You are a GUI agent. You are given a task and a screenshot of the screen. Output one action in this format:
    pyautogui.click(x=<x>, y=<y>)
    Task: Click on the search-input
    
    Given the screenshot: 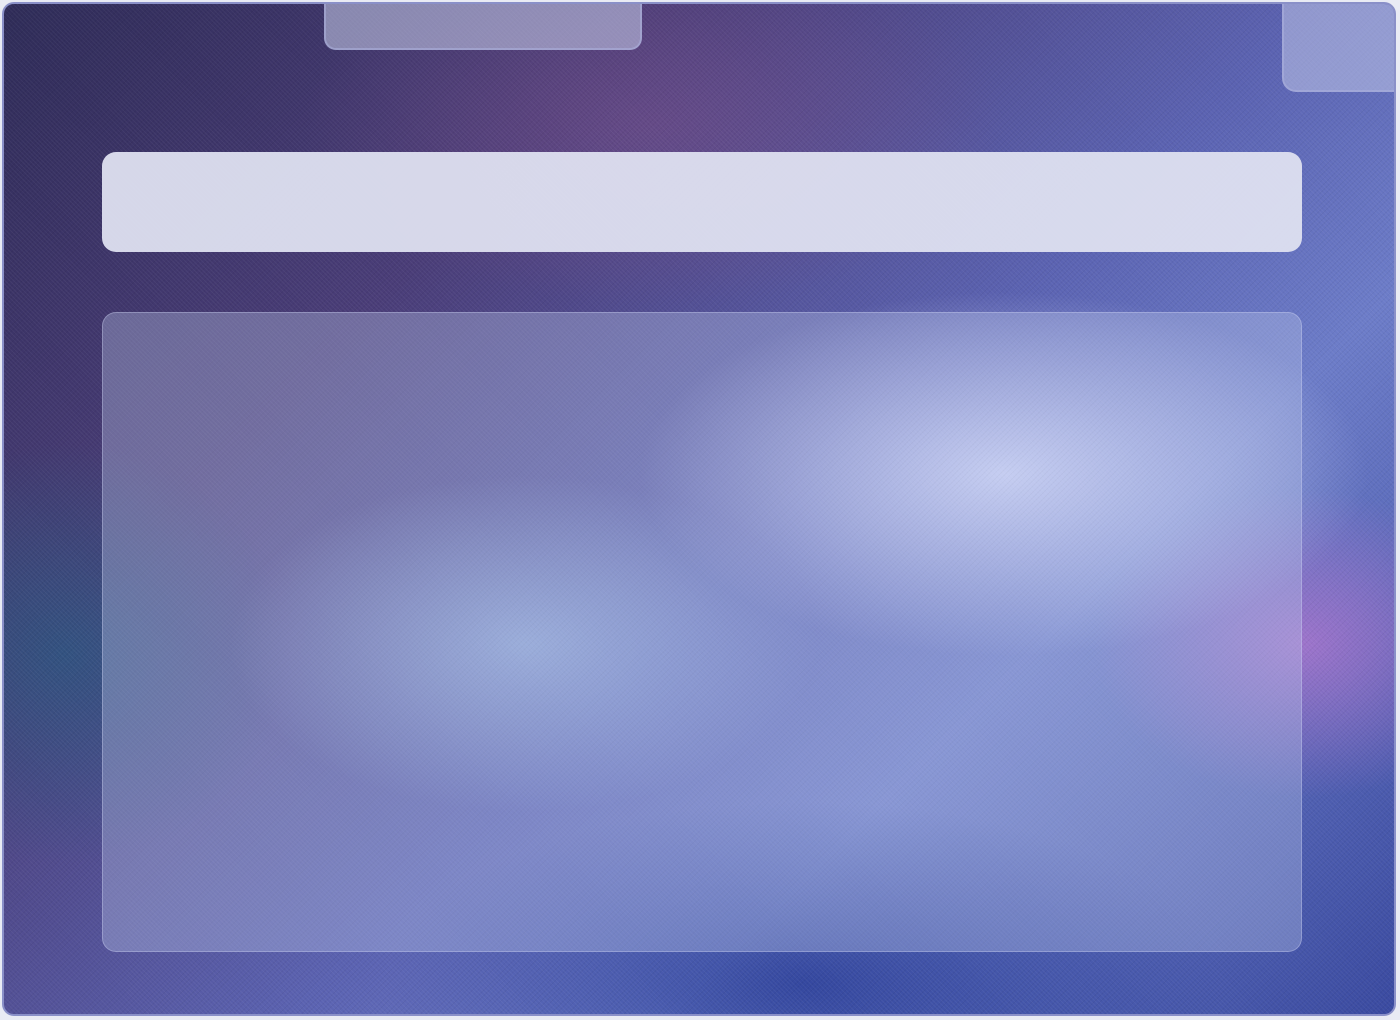 What is the action you would take?
    pyautogui.click(x=702, y=202)
    